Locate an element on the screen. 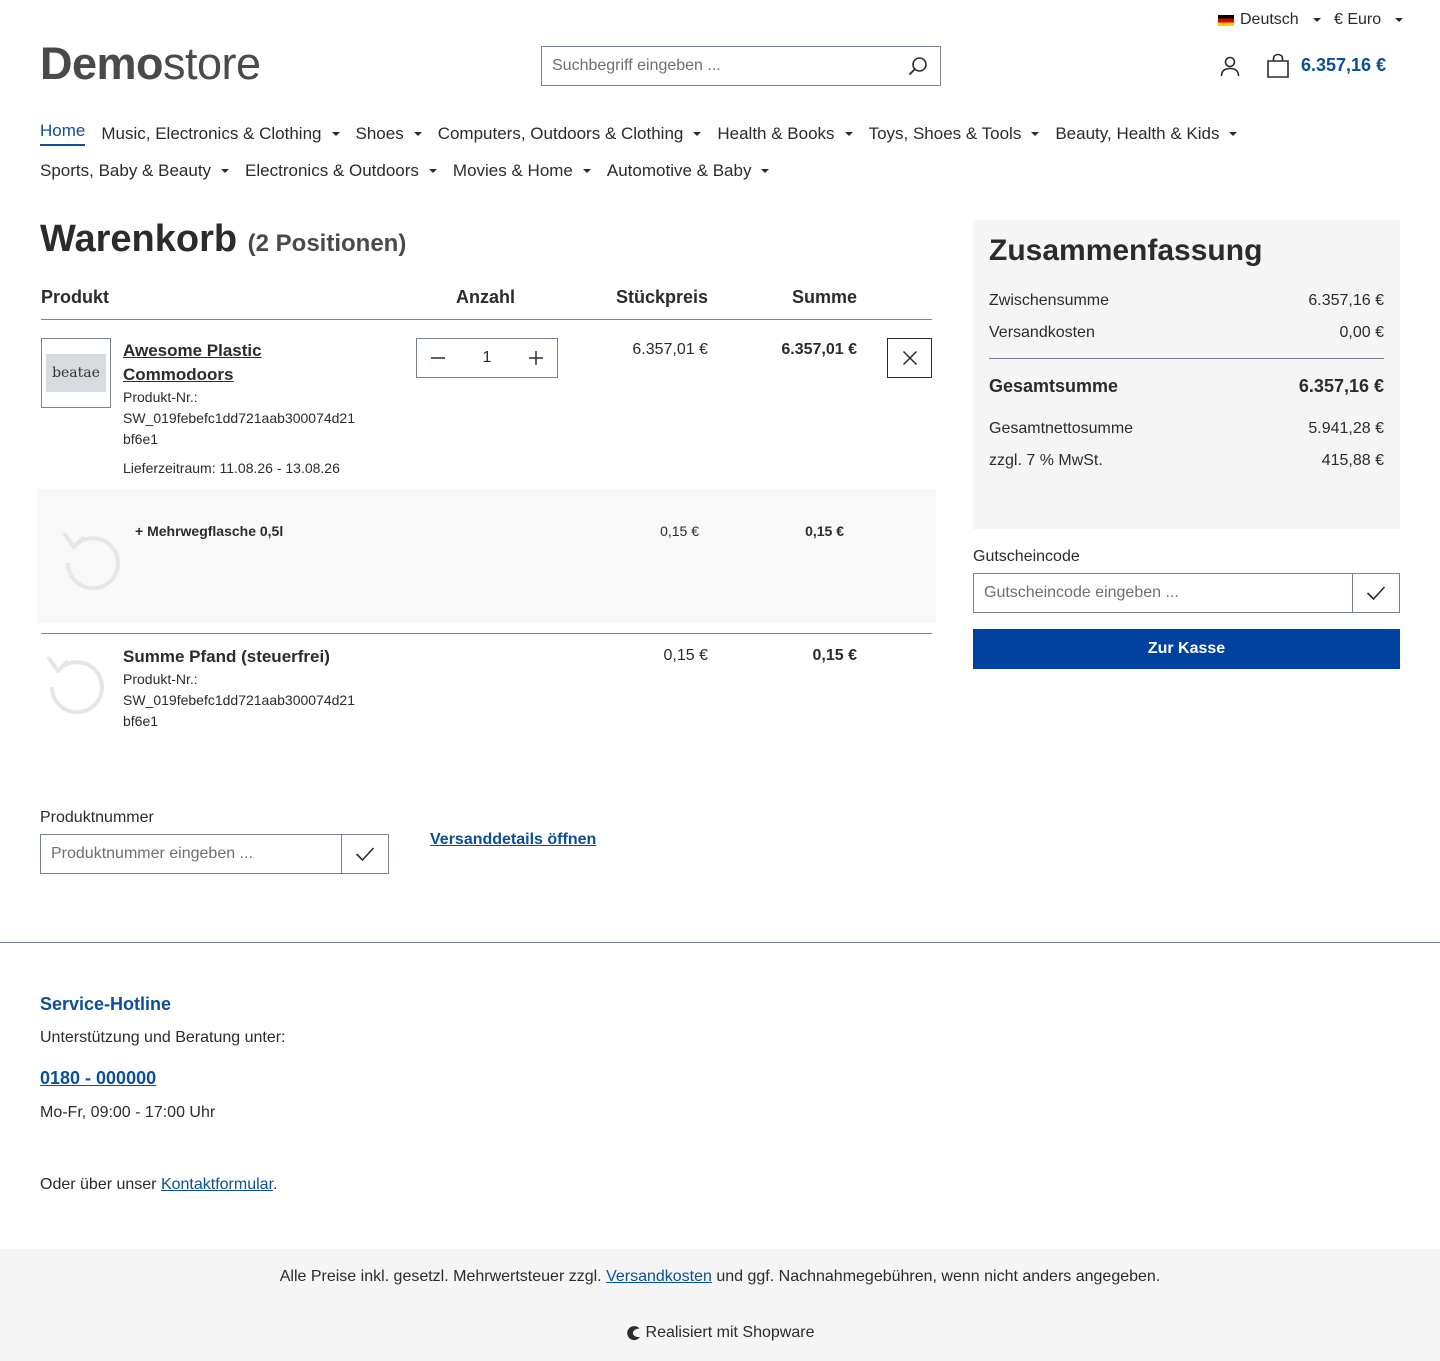 This screenshot has height=1361, width=1440. product-number-input is located at coordinates (191, 854).